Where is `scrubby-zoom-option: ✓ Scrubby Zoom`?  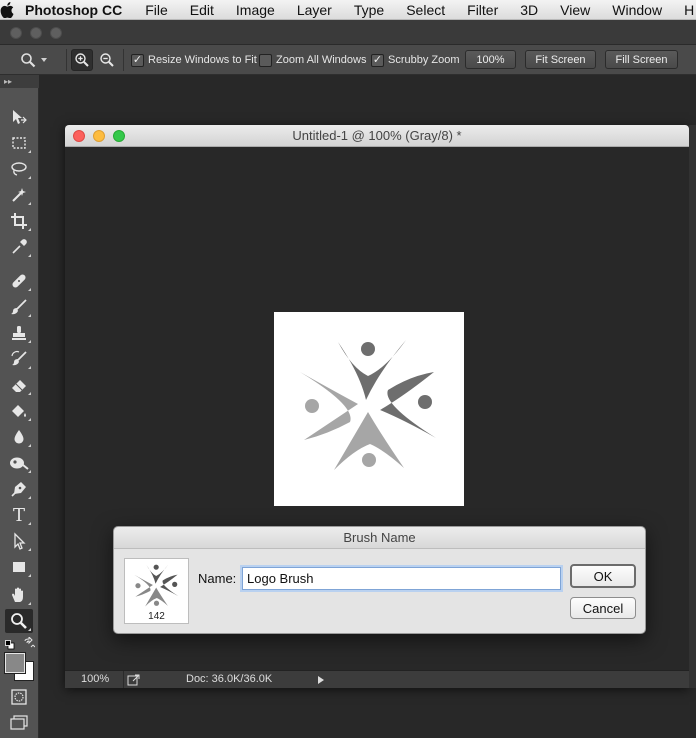
scrubby-zoom-option: ✓ Scrubby Zoom is located at coordinates (415, 60).